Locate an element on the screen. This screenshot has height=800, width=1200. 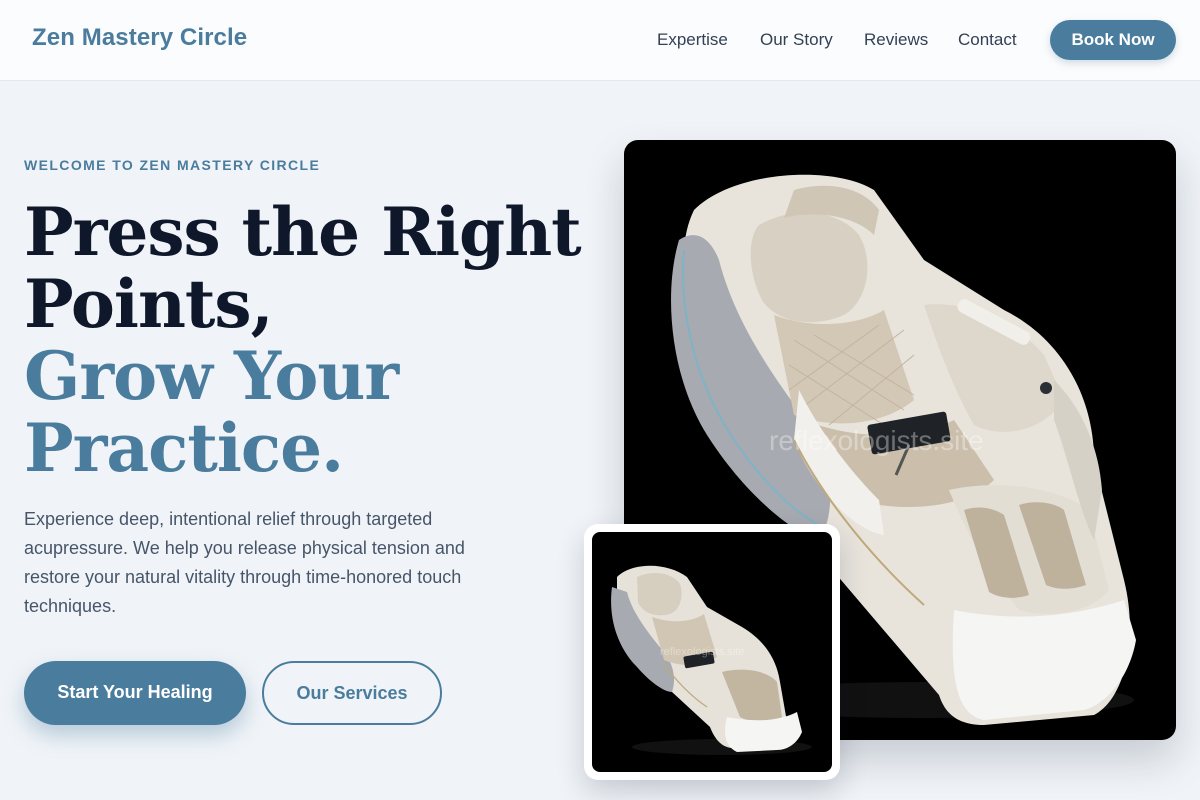
nav-link-expertise: Expertise is located at coordinates (692, 40).